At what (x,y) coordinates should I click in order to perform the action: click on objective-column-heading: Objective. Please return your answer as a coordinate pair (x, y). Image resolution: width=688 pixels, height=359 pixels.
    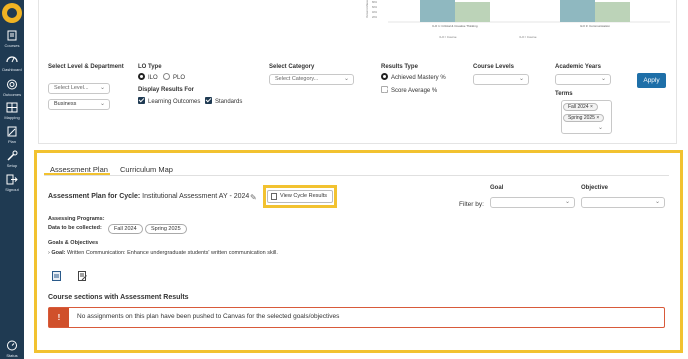
    Looking at the image, I should click on (595, 188).